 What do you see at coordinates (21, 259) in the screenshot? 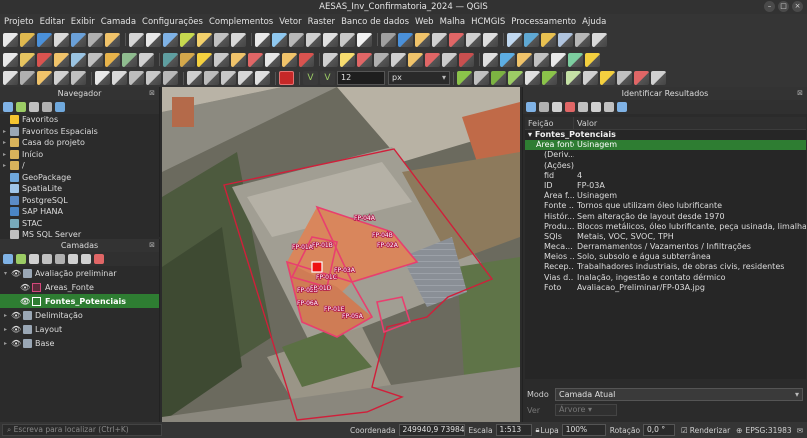
I see `add-group-icon` at bounding box center [21, 259].